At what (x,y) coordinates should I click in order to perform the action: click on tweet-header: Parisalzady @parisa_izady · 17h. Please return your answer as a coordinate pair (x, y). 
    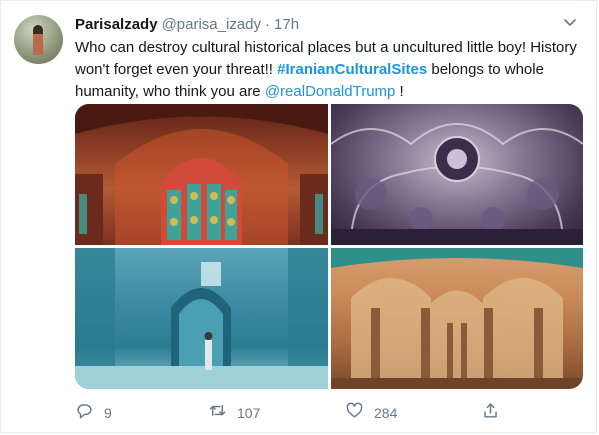
    Looking at the image, I should click on (328, 24).